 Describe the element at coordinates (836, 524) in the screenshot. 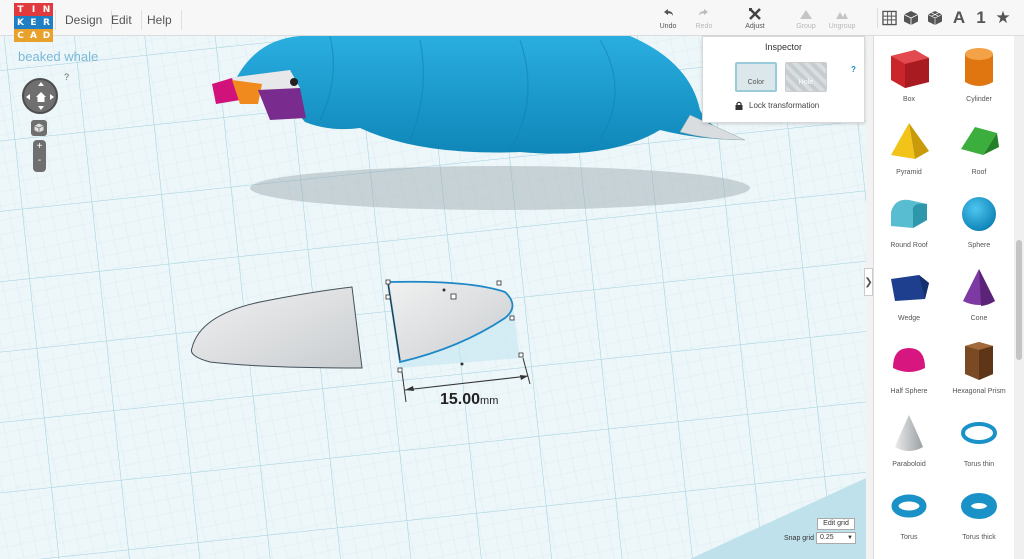

I see `edit-grid-button: Edit grid` at that location.